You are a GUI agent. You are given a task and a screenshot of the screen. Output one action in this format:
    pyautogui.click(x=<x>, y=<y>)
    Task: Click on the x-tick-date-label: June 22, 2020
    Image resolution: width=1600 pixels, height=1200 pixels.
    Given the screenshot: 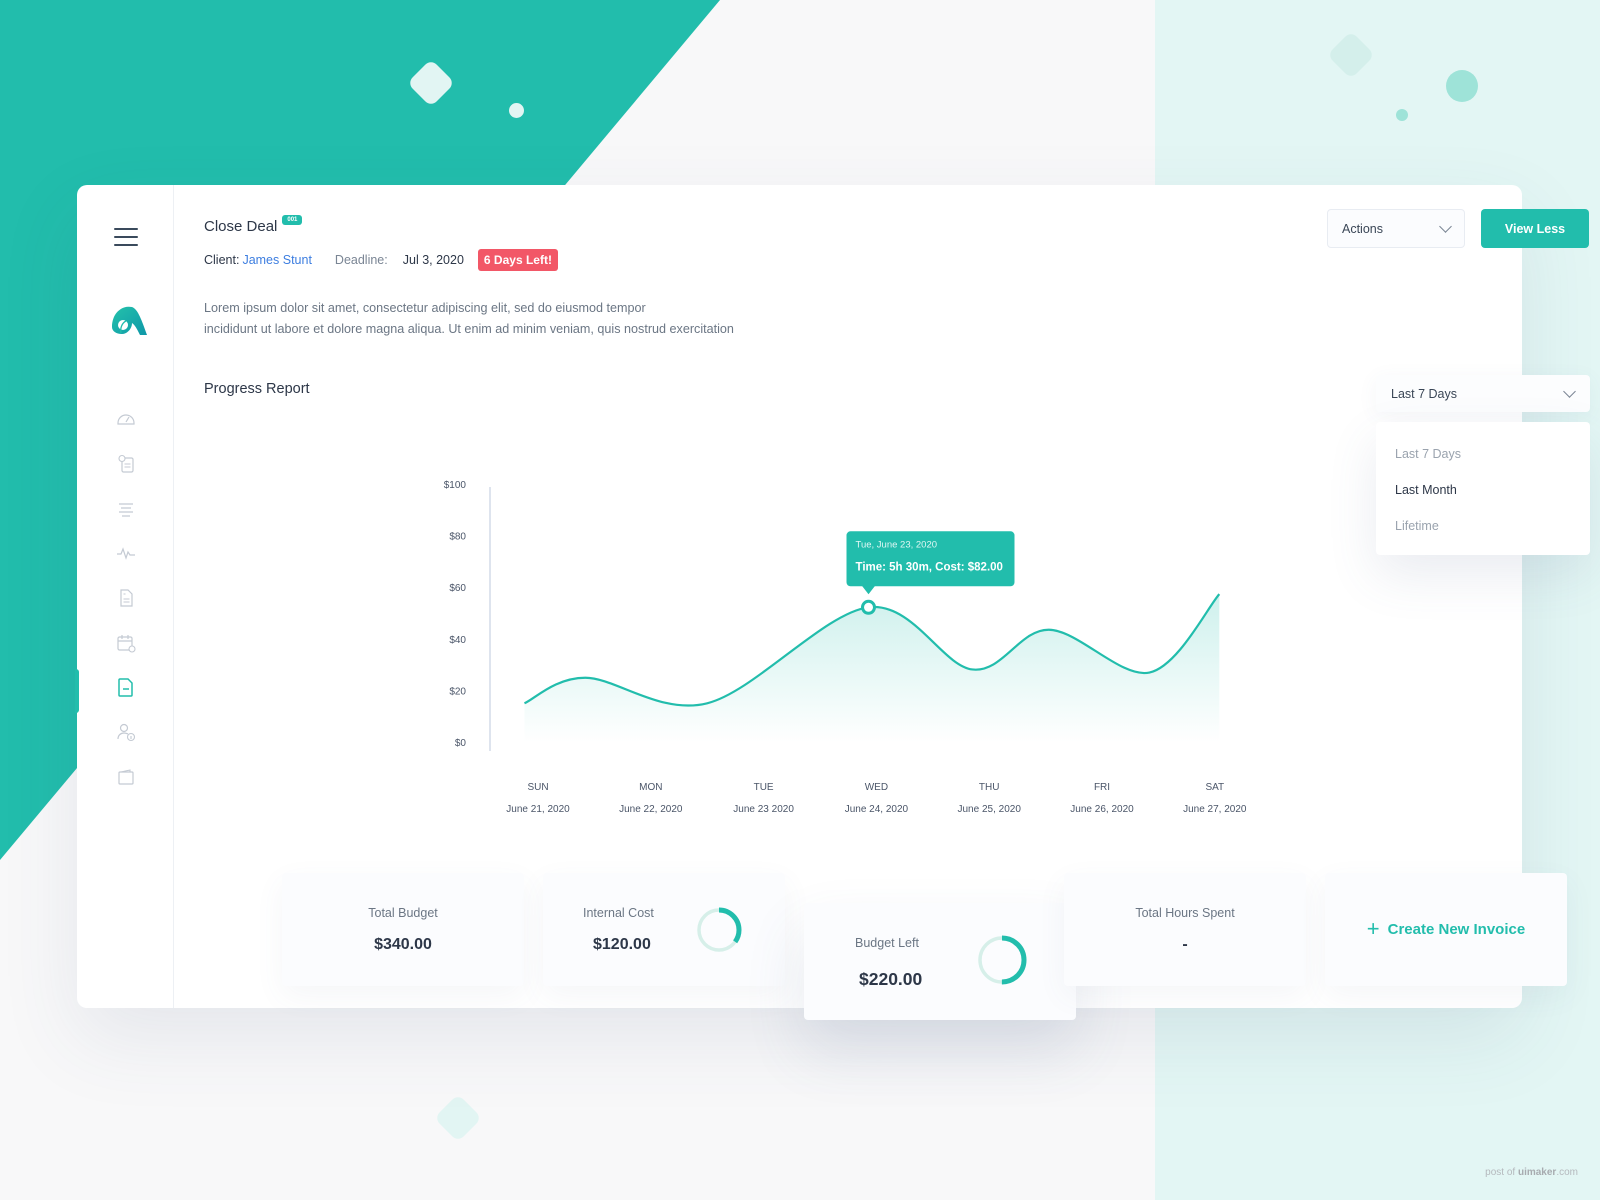 What is the action you would take?
    pyautogui.click(x=651, y=809)
    